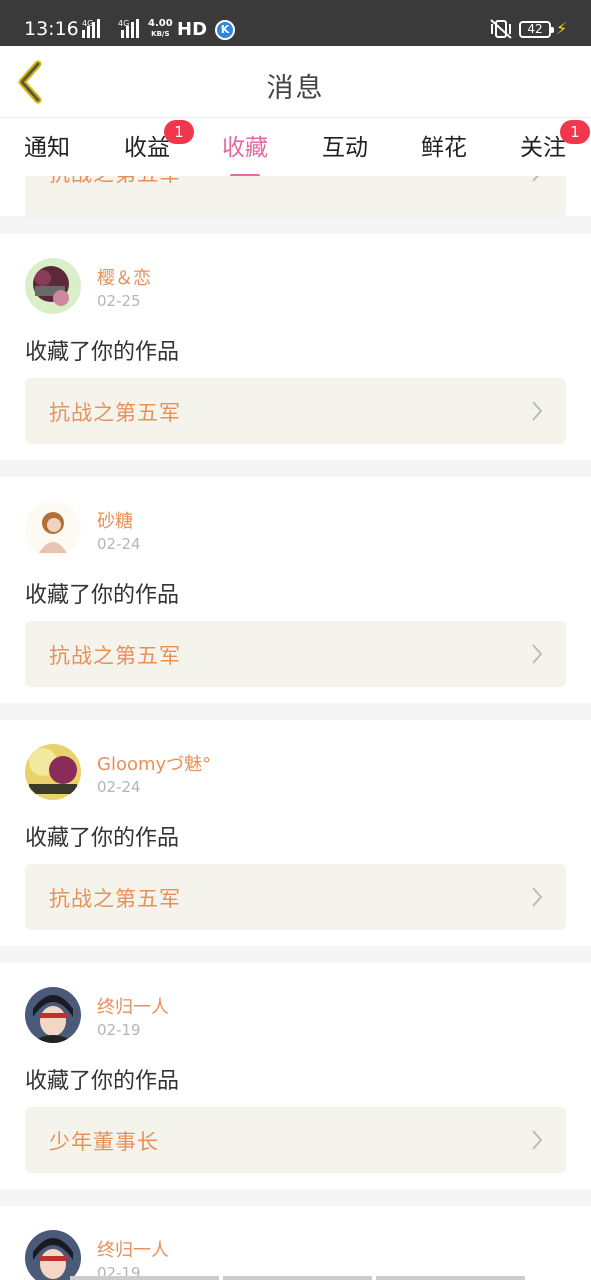 The image size is (591, 1280). What do you see at coordinates (345, 148) in the screenshot?
I see `tab-label: 互动` at bounding box center [345, 148].